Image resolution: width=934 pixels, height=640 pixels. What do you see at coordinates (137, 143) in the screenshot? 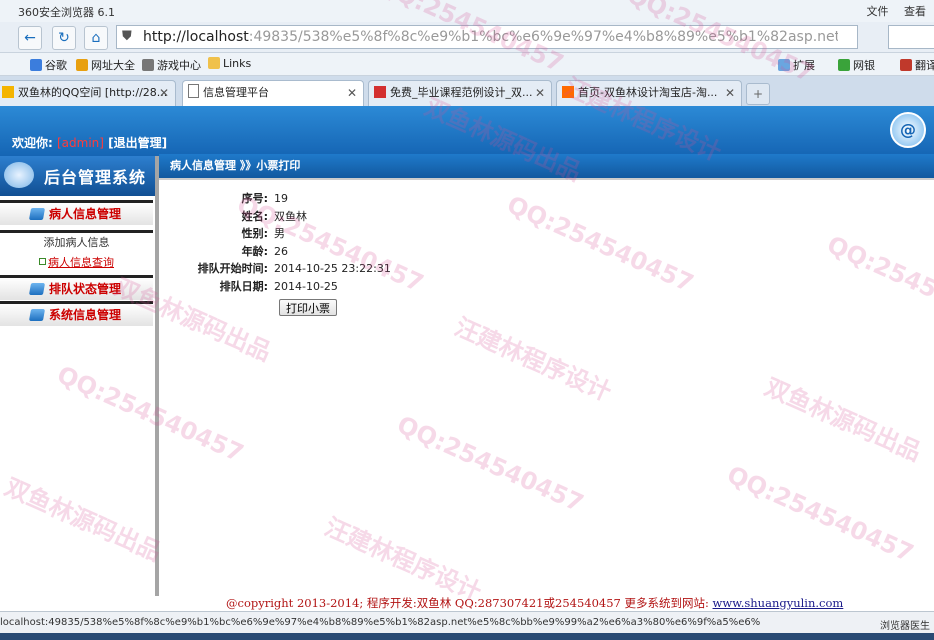
I see `logout-link: [退出管理]` at bounding box center [137, 143].